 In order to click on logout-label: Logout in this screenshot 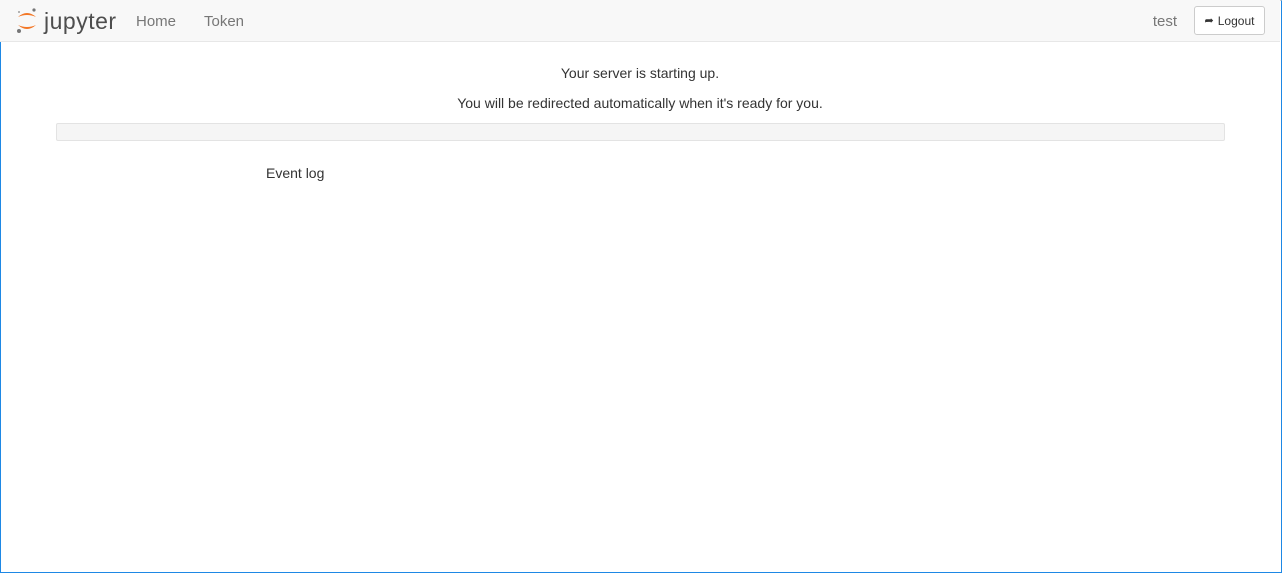, I will do `click(1236, 20)`.